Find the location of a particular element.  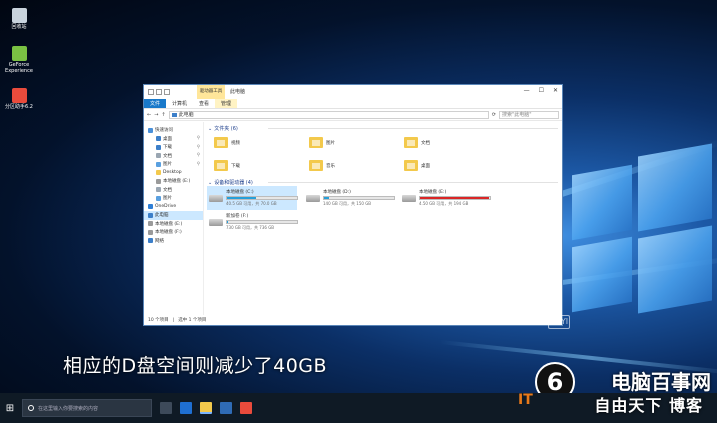

taskbar-search: 在这里输入你要搜索的内容 is located at coordinates (87, 408).